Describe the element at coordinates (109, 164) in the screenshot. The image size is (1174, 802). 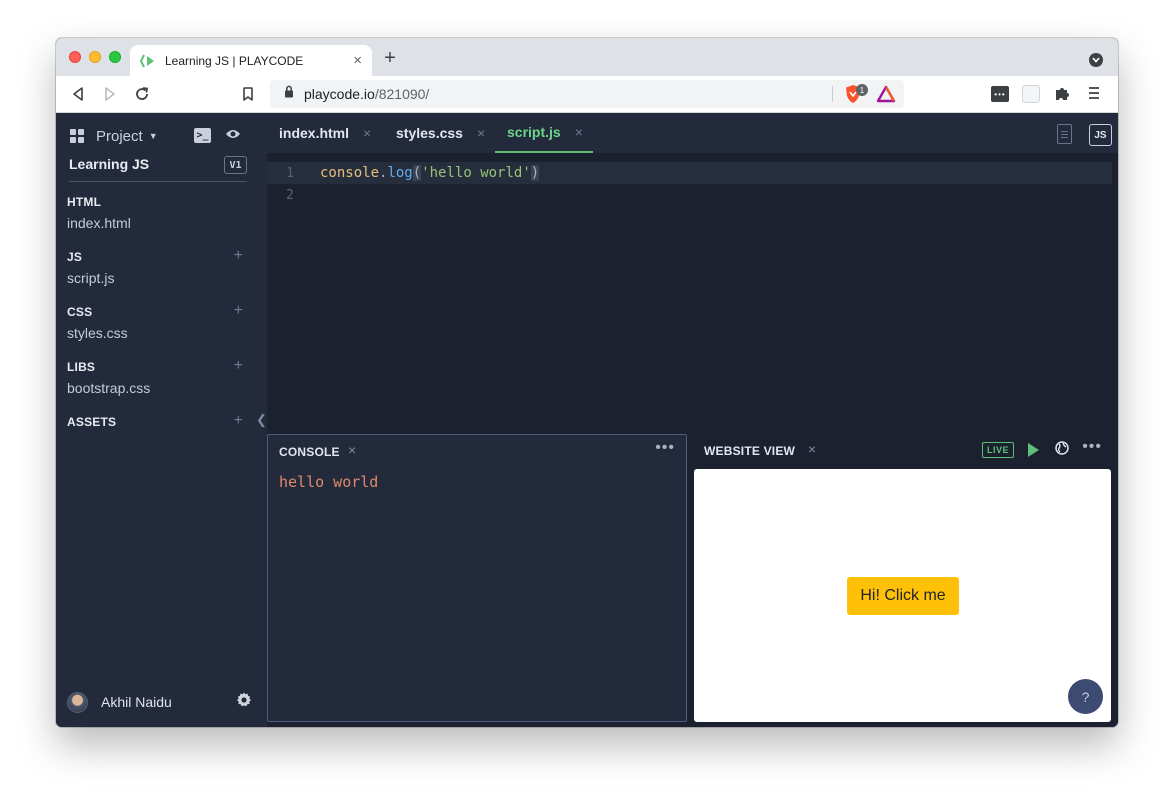
I see `project-name: Learning JS` at that location.